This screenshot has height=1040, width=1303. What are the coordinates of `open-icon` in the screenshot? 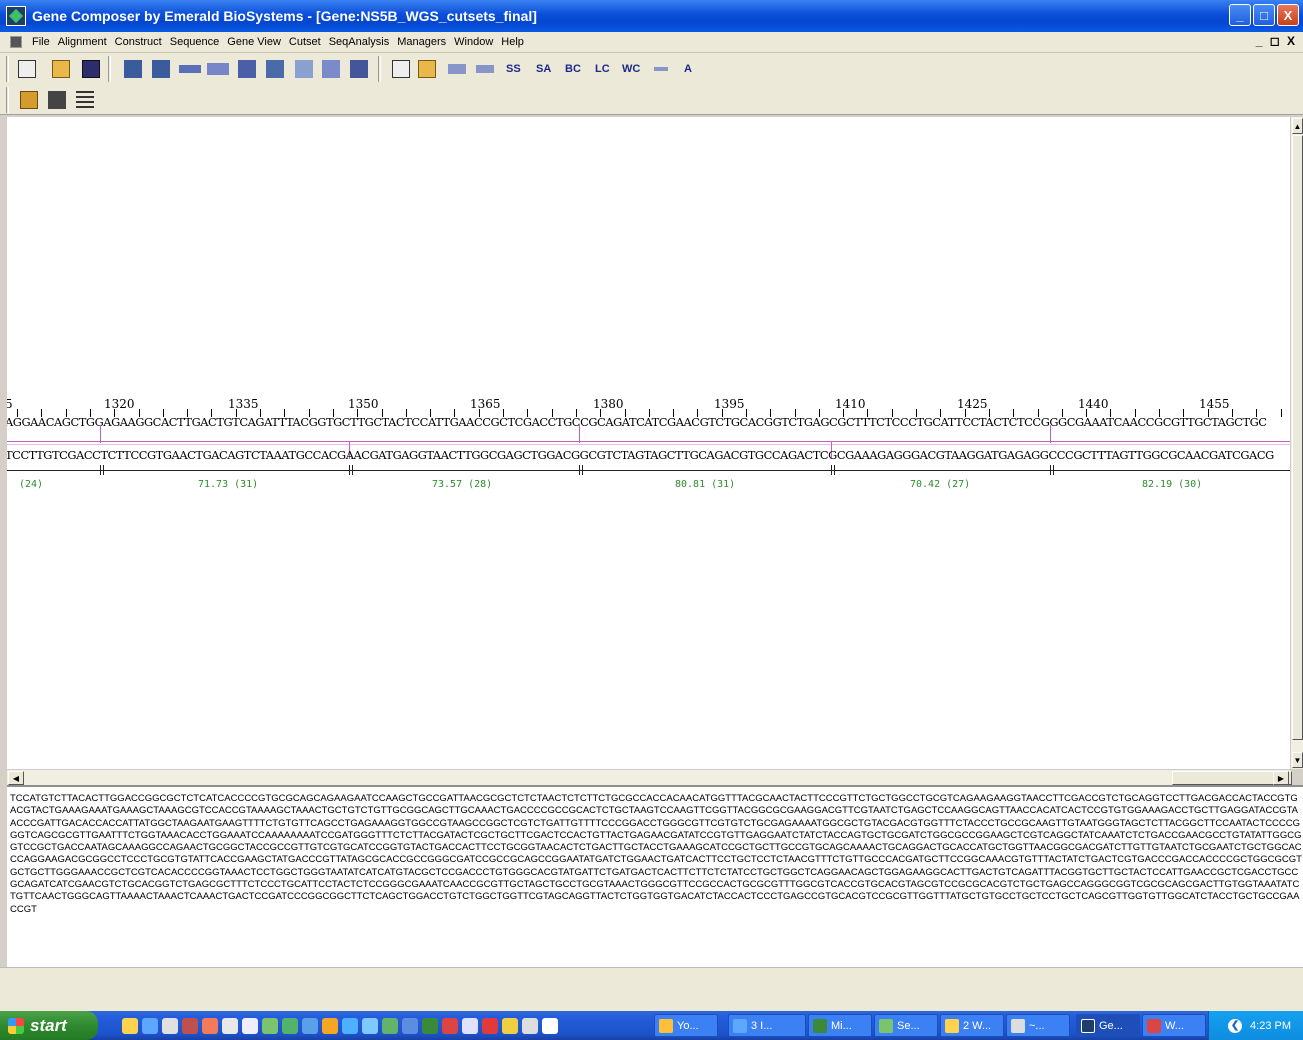 It's located at (61, 69).